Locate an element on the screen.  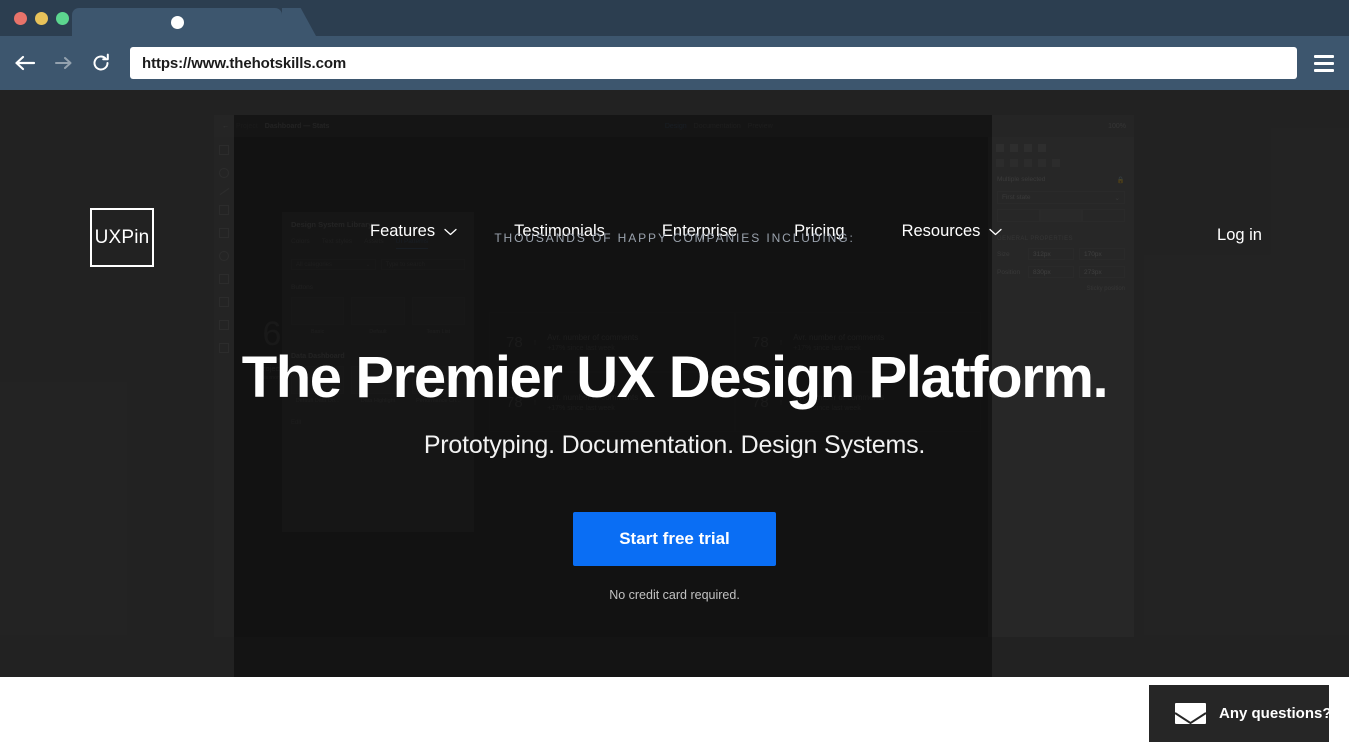
envelope-icon is located at coordinates (1190, 713).